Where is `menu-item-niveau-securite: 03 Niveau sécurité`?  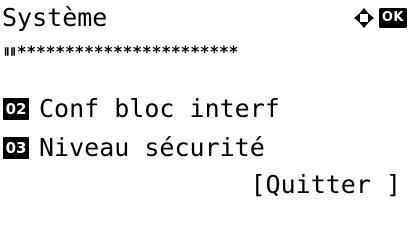
menu-item-niveau-securite: 03 Niveau sécurité is located at coordinates (132, 148).